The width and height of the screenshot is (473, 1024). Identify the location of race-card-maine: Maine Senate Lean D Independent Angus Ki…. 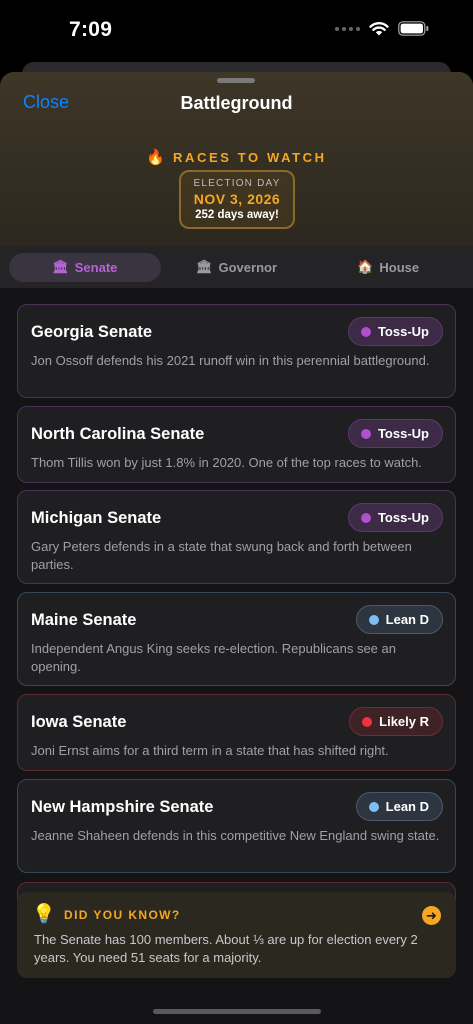
(236, 639).